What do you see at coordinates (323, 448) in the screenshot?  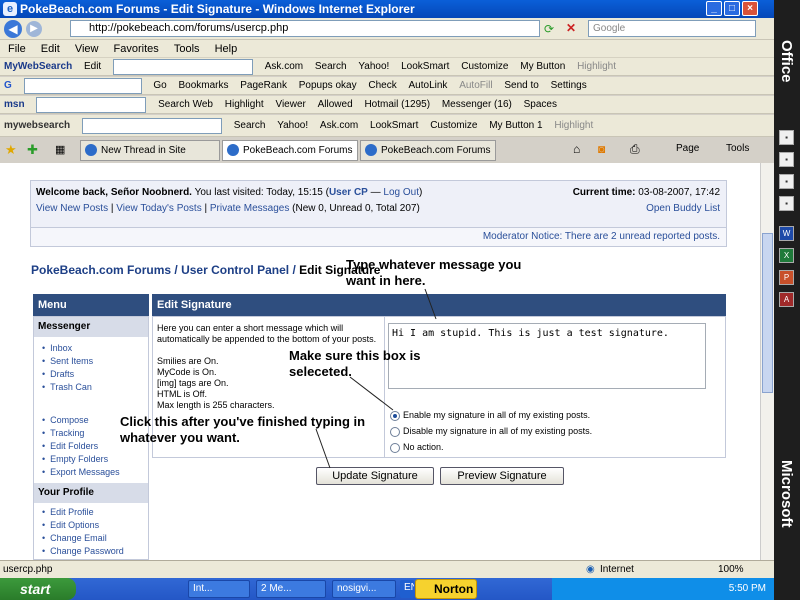 I see `arrow-to-update` at bounding box center [323, 448].